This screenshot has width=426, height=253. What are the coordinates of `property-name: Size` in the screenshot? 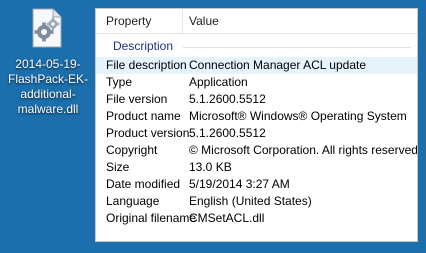 It's located at (118, 167).